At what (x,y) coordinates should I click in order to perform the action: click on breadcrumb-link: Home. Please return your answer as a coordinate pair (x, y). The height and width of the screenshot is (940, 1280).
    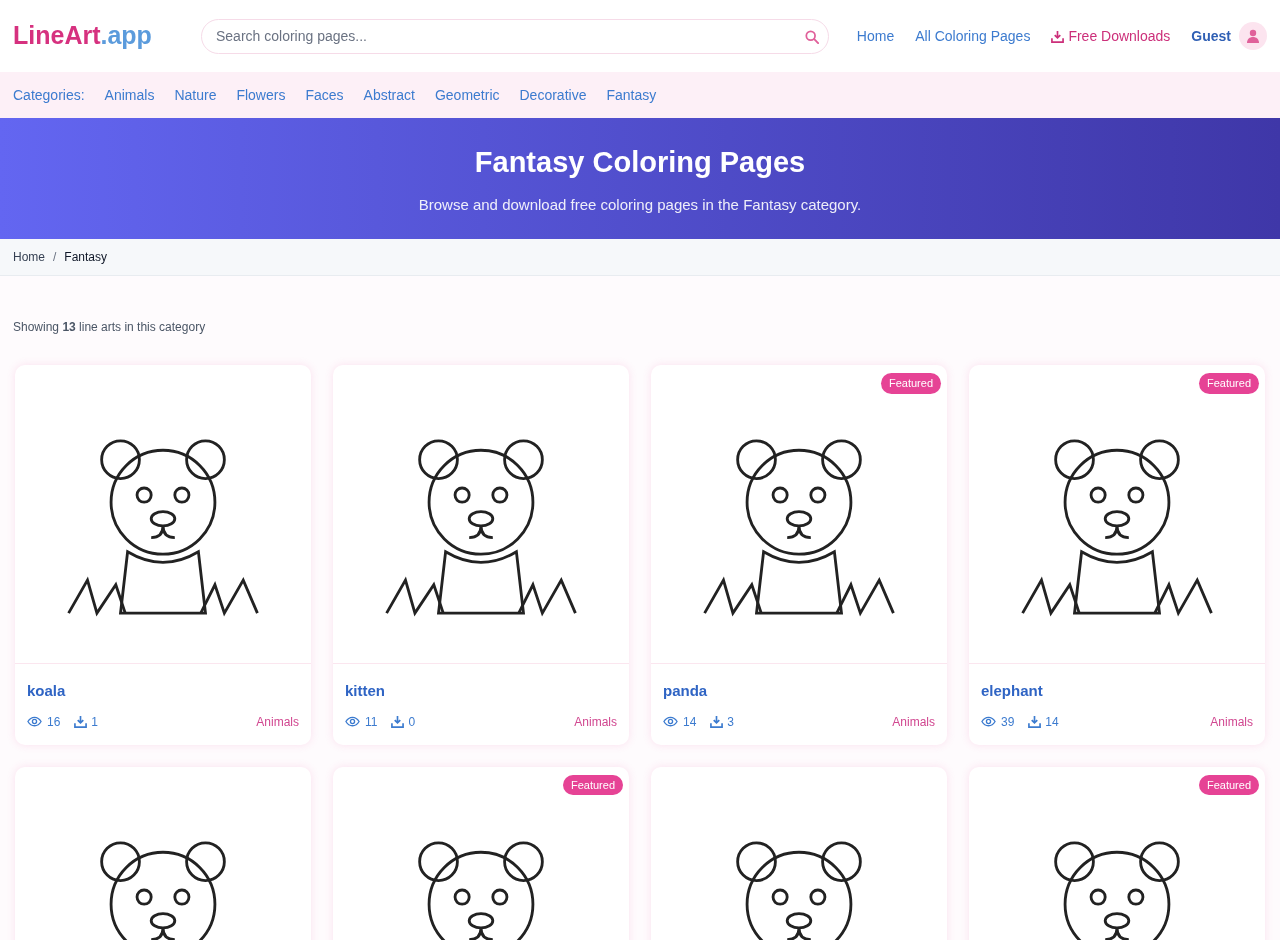
    Looking at the image, I should click on (29, 257).